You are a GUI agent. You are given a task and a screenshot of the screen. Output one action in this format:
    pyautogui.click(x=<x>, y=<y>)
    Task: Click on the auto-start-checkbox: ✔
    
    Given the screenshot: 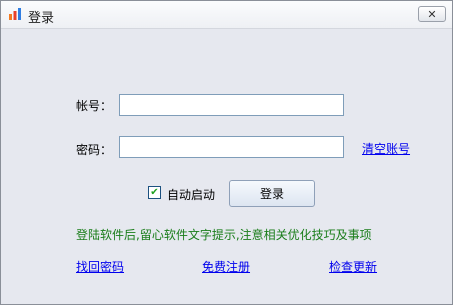 What is the action you would take?
    pyautogui.click(x=154, y=192)
    